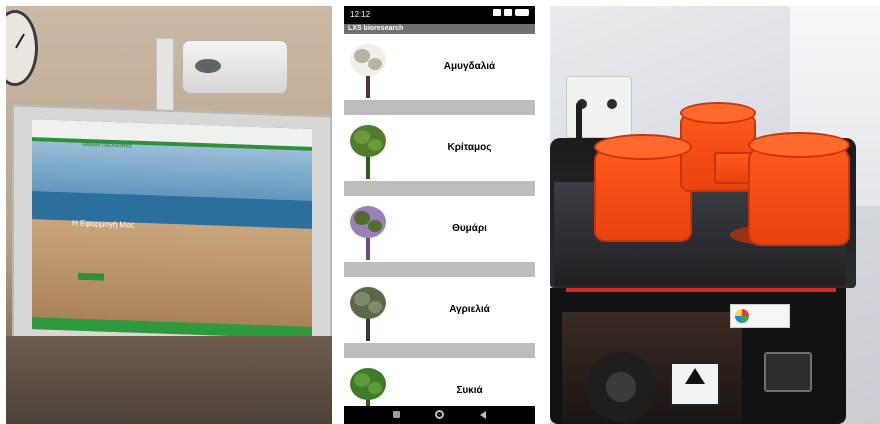 Image resolution: width=880 pixels, height=424 pixels. I want to click on plant-list-item: Κρίταμος, so click(439, 148).